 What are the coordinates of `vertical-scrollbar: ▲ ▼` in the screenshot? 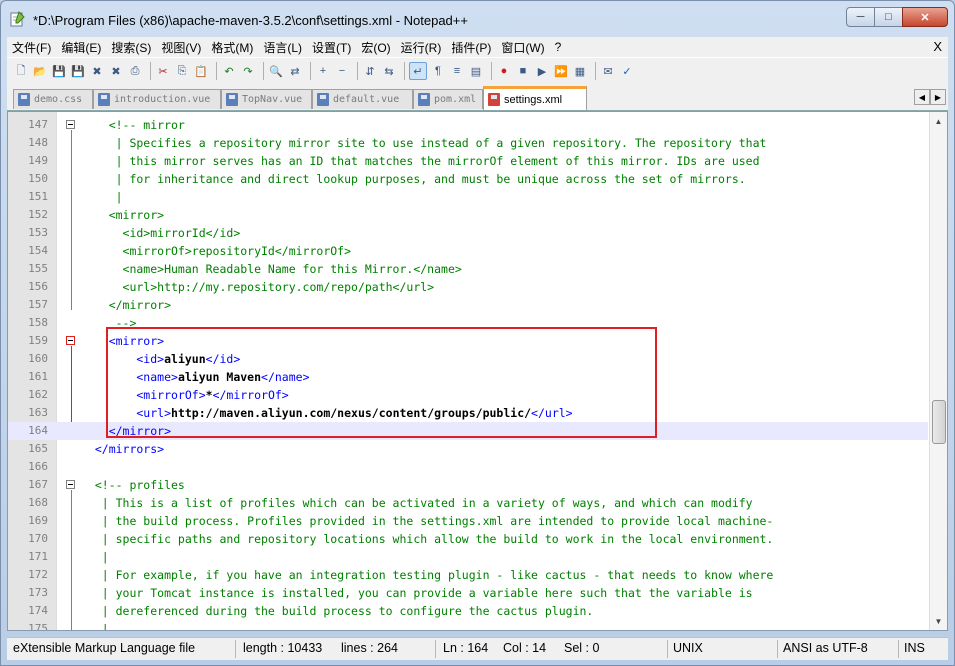 It's located at (938, 371).